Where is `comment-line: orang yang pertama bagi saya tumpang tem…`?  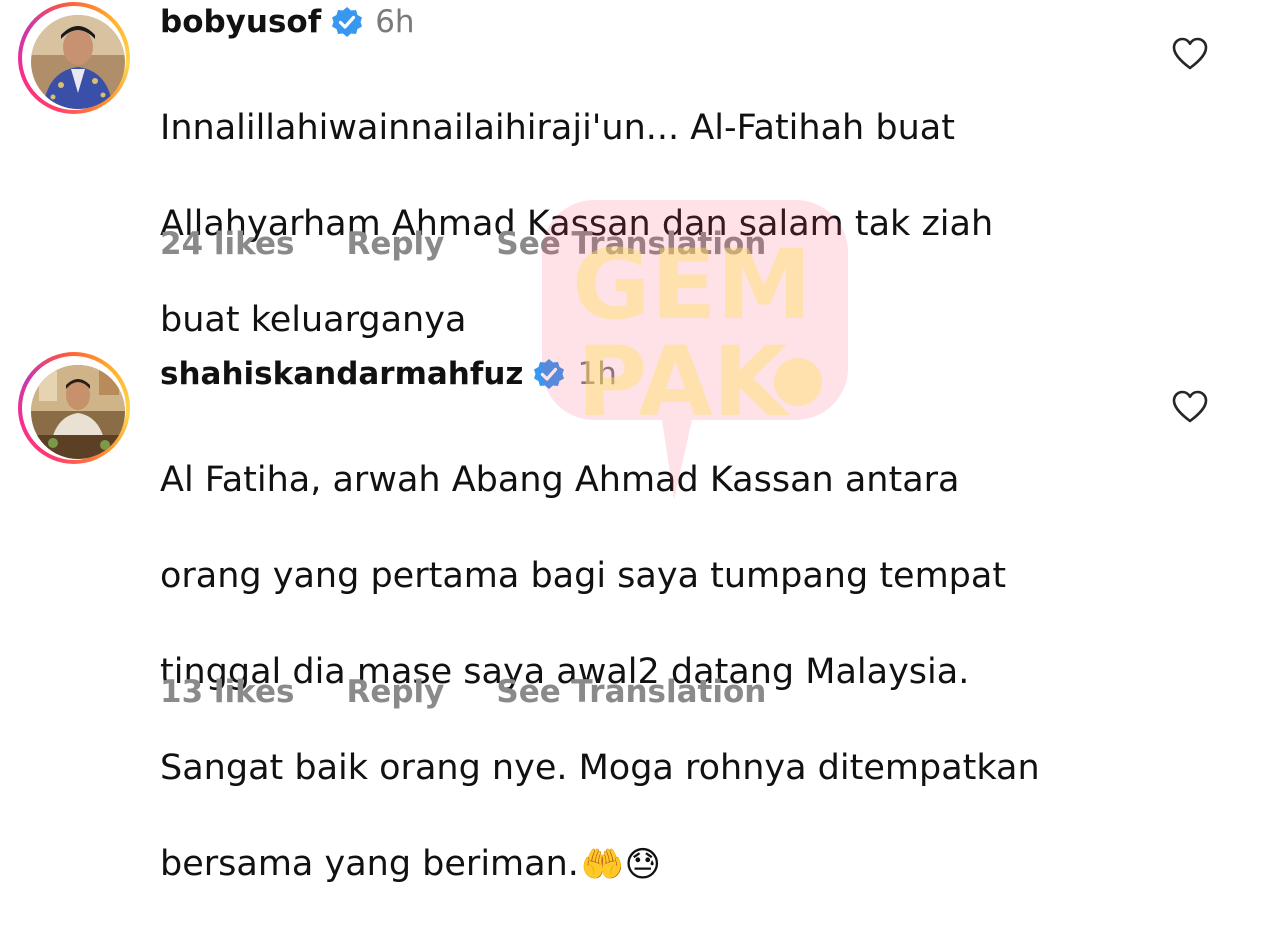
comment-line: orang yang pertama bagi saya tumpang tem… is located at coordinates (583, 576).